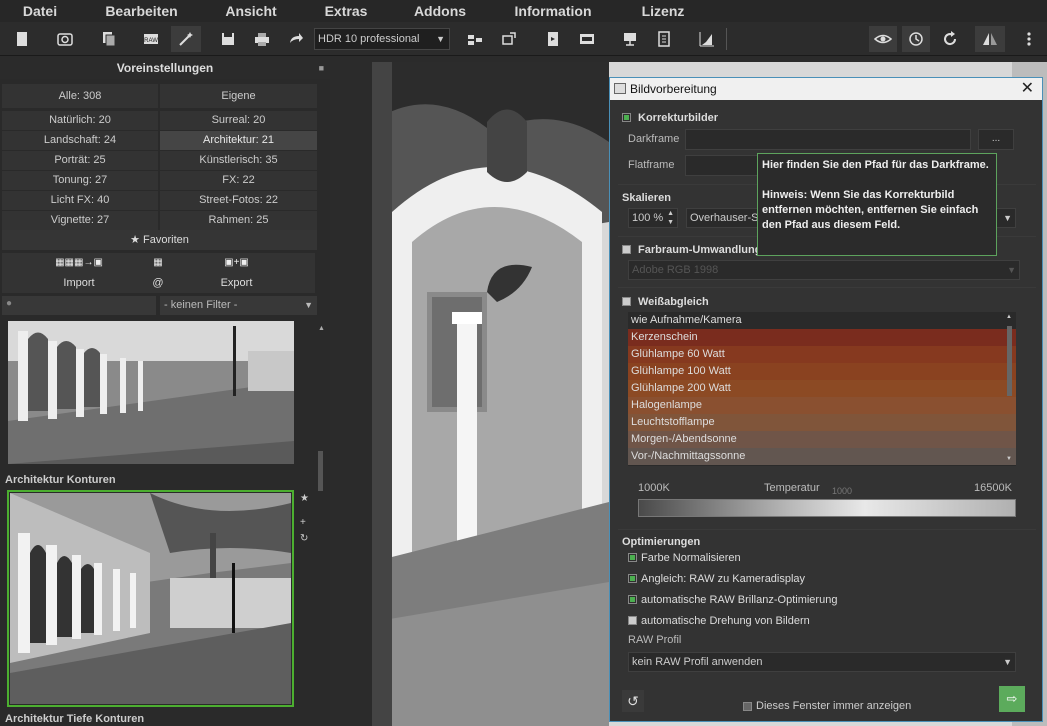 Image resolution: width=1047 pixels, height=726 pixels. What do you see at coordinates (1009, 459) in the screenshot?
I see `scroll-down-icon: ▼` at bounding box center [1009, 459].